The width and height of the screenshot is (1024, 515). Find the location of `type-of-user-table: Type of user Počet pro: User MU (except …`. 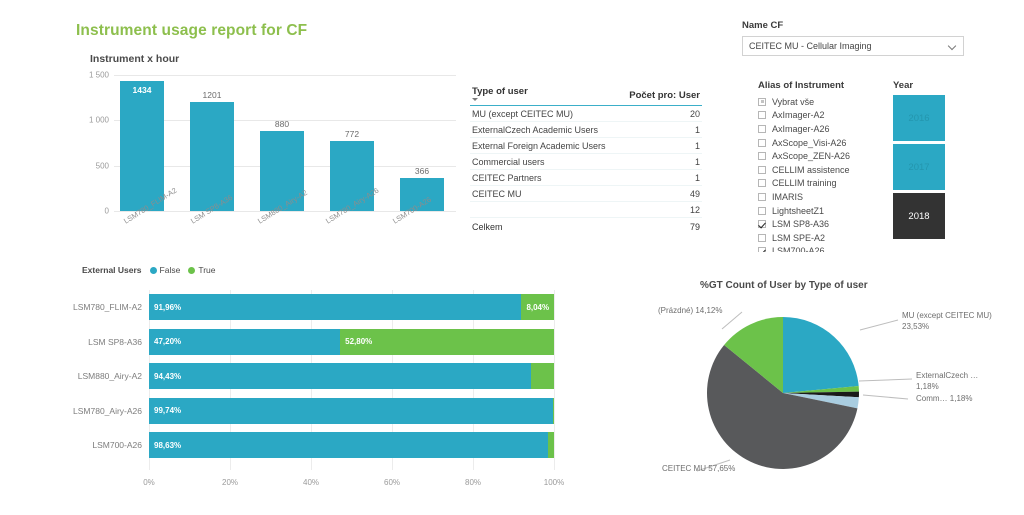

type-of-user-table: Type of user Počet pro: User MU (except … is located at coordinates (586, 159).